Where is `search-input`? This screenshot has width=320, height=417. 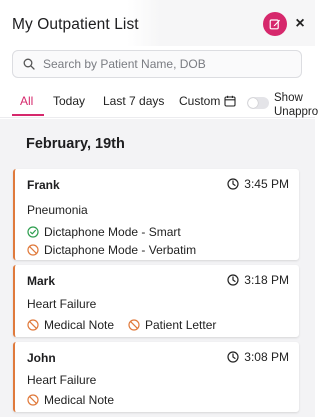
search-input is located at coordinates (168, 64).